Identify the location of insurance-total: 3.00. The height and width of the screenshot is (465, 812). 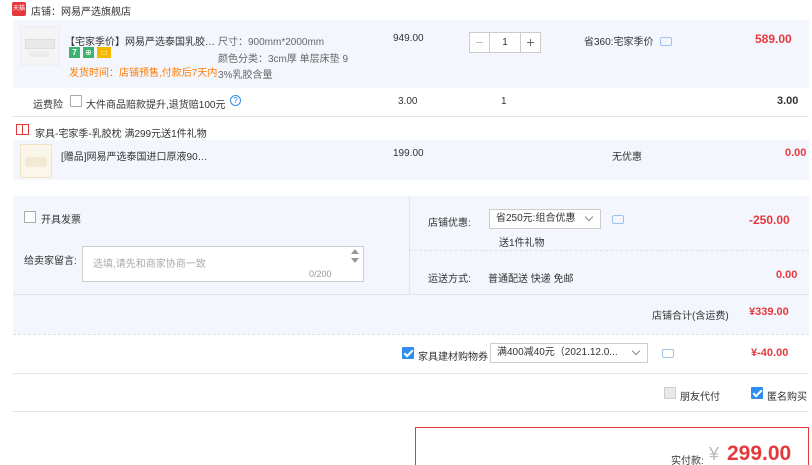
(788, 101).